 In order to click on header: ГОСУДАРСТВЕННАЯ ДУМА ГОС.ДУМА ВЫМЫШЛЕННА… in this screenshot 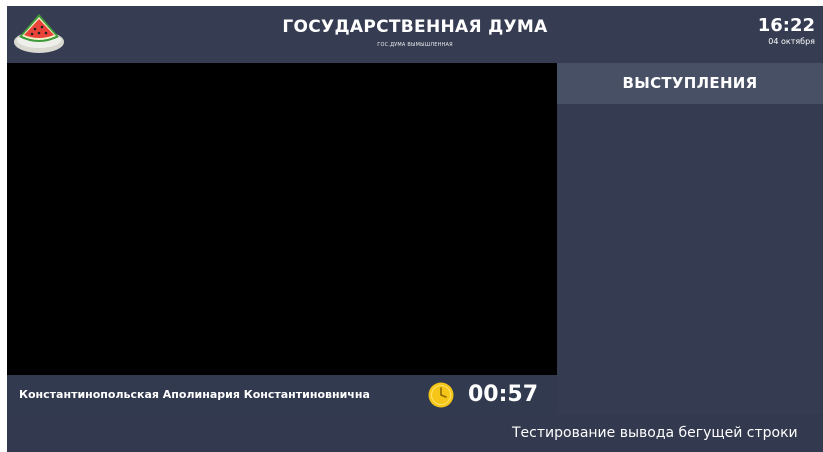, I will do `click(415, 34)`.